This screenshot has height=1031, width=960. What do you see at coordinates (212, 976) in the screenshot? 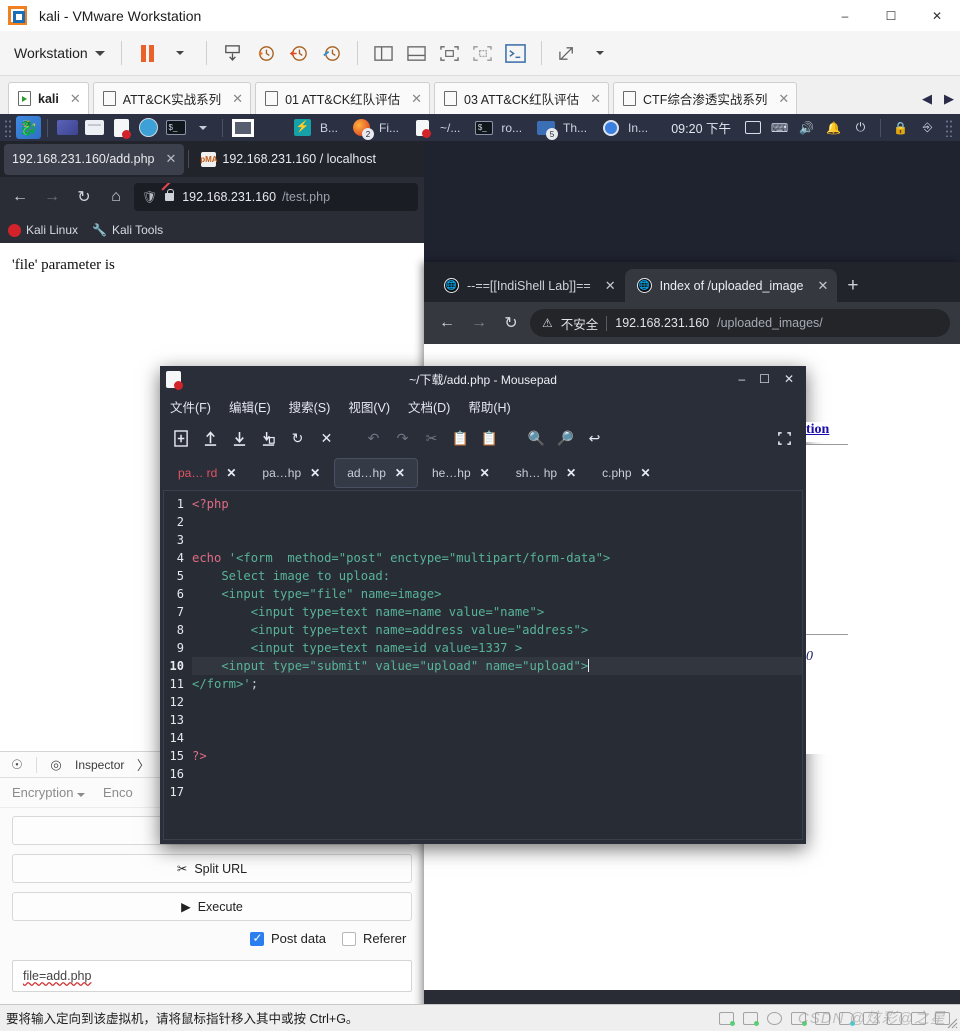
I see `post-data-textarea: file=add.php` at bounding box center [212, 976].